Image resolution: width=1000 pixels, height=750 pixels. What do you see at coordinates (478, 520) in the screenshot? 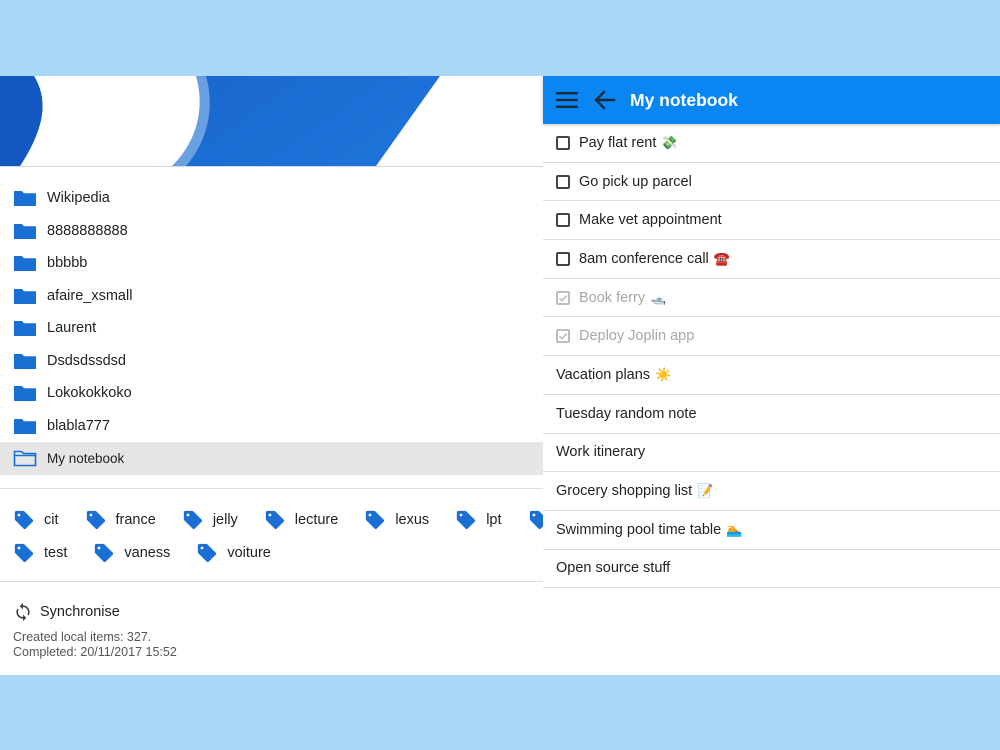
I see `tag-item: lpt` at bounding box center [478, 520].